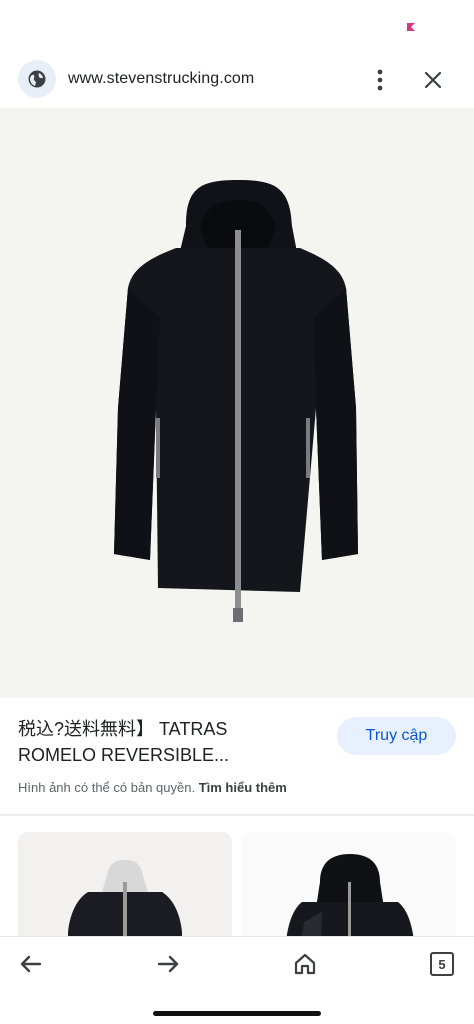 Image resolution: width=474 pixels, height=1024 pixels. What do you see at coordinates (433, 80) in the screenshot?
I see `close-icon` at bounding box center [433, 80].